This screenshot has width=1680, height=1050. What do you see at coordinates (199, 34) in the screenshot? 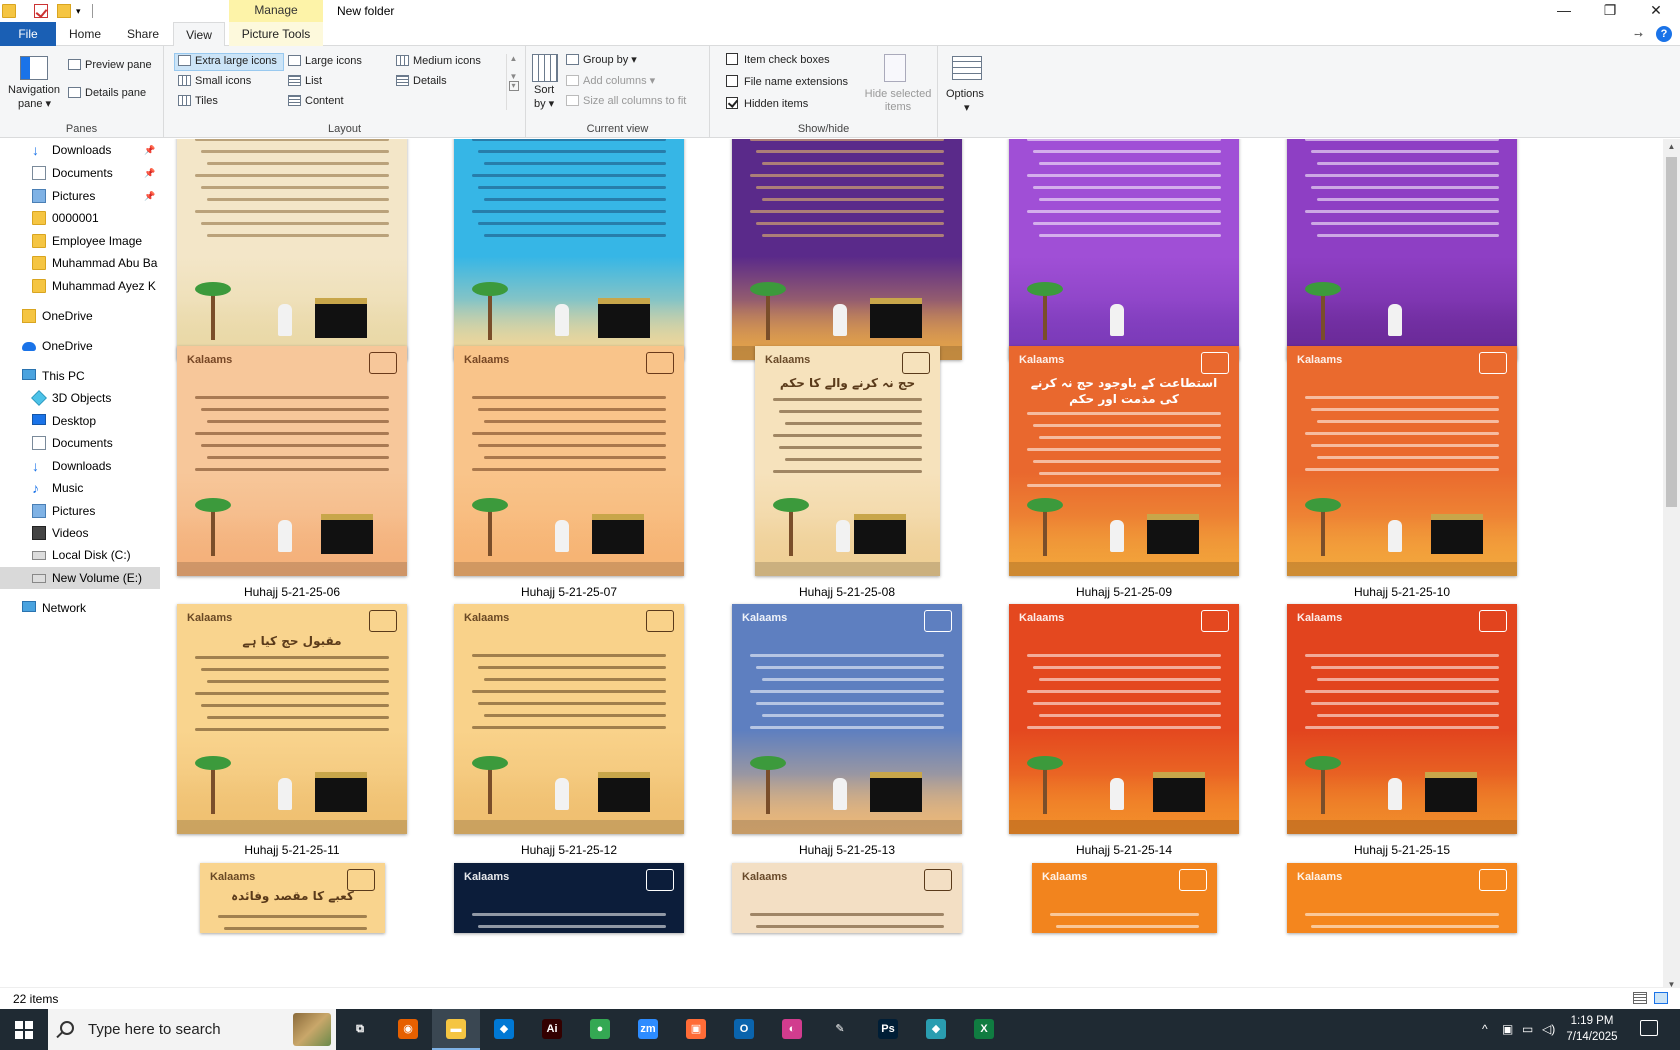
I see `tab-view: View` at bounding box center [199, 34].